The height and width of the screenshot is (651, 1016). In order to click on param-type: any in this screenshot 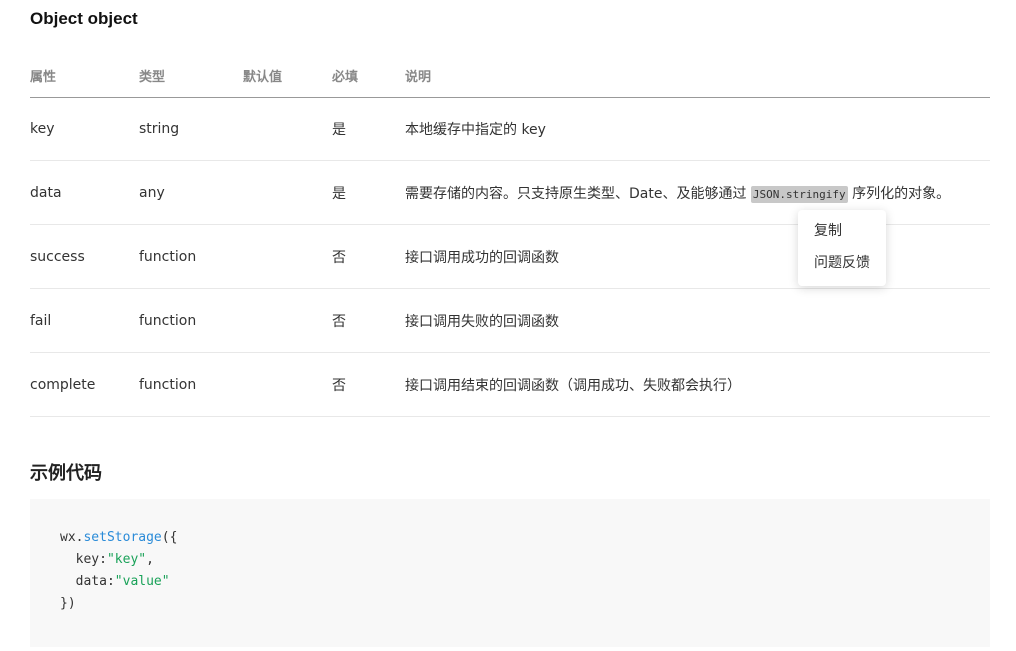, I will do `click(191, 192)`.